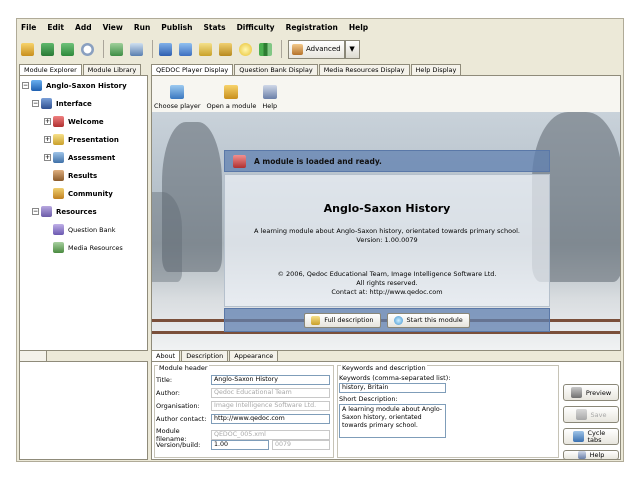 The height and width of the screenshot is (480, 640). I want to click on tree-node-label: Community, so click(90, 193).